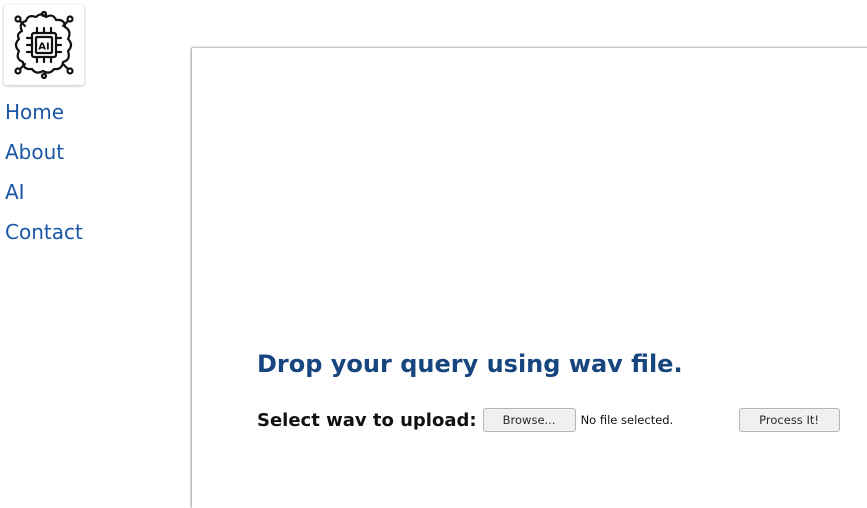  Describe the element at coordinates (470, 364) in the screenshot. I see `page-heading: Drop your query using wav file.` at that location.